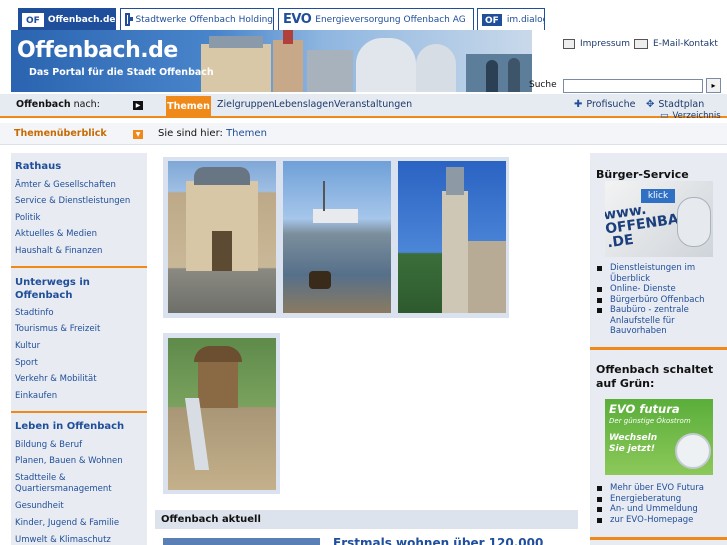 Image resolution: width=727 pixels, height=545 pixels. Describe the element at coordinates (660, 499) in the screenshot. I see `list-item: Energieberatung` at that location.